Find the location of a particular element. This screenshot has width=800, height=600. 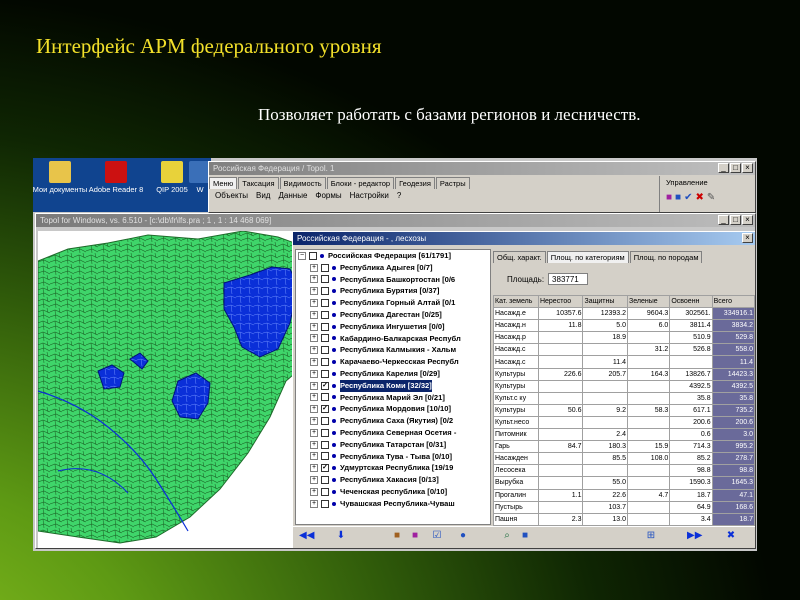

menu-view: Вид is located at coordinates (263, 195).